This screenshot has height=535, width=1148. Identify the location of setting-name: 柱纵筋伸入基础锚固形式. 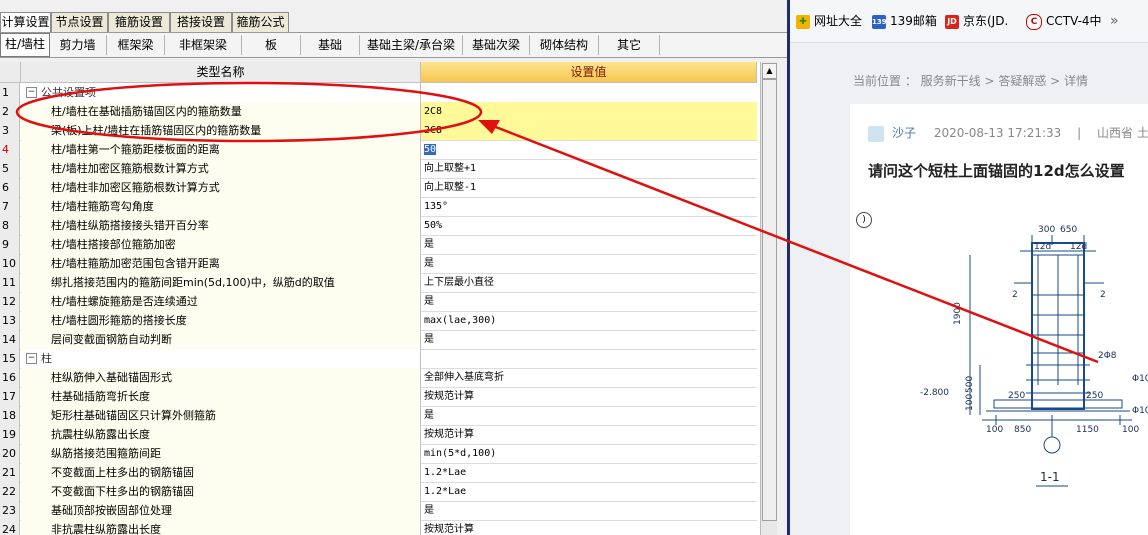
(111, 377).